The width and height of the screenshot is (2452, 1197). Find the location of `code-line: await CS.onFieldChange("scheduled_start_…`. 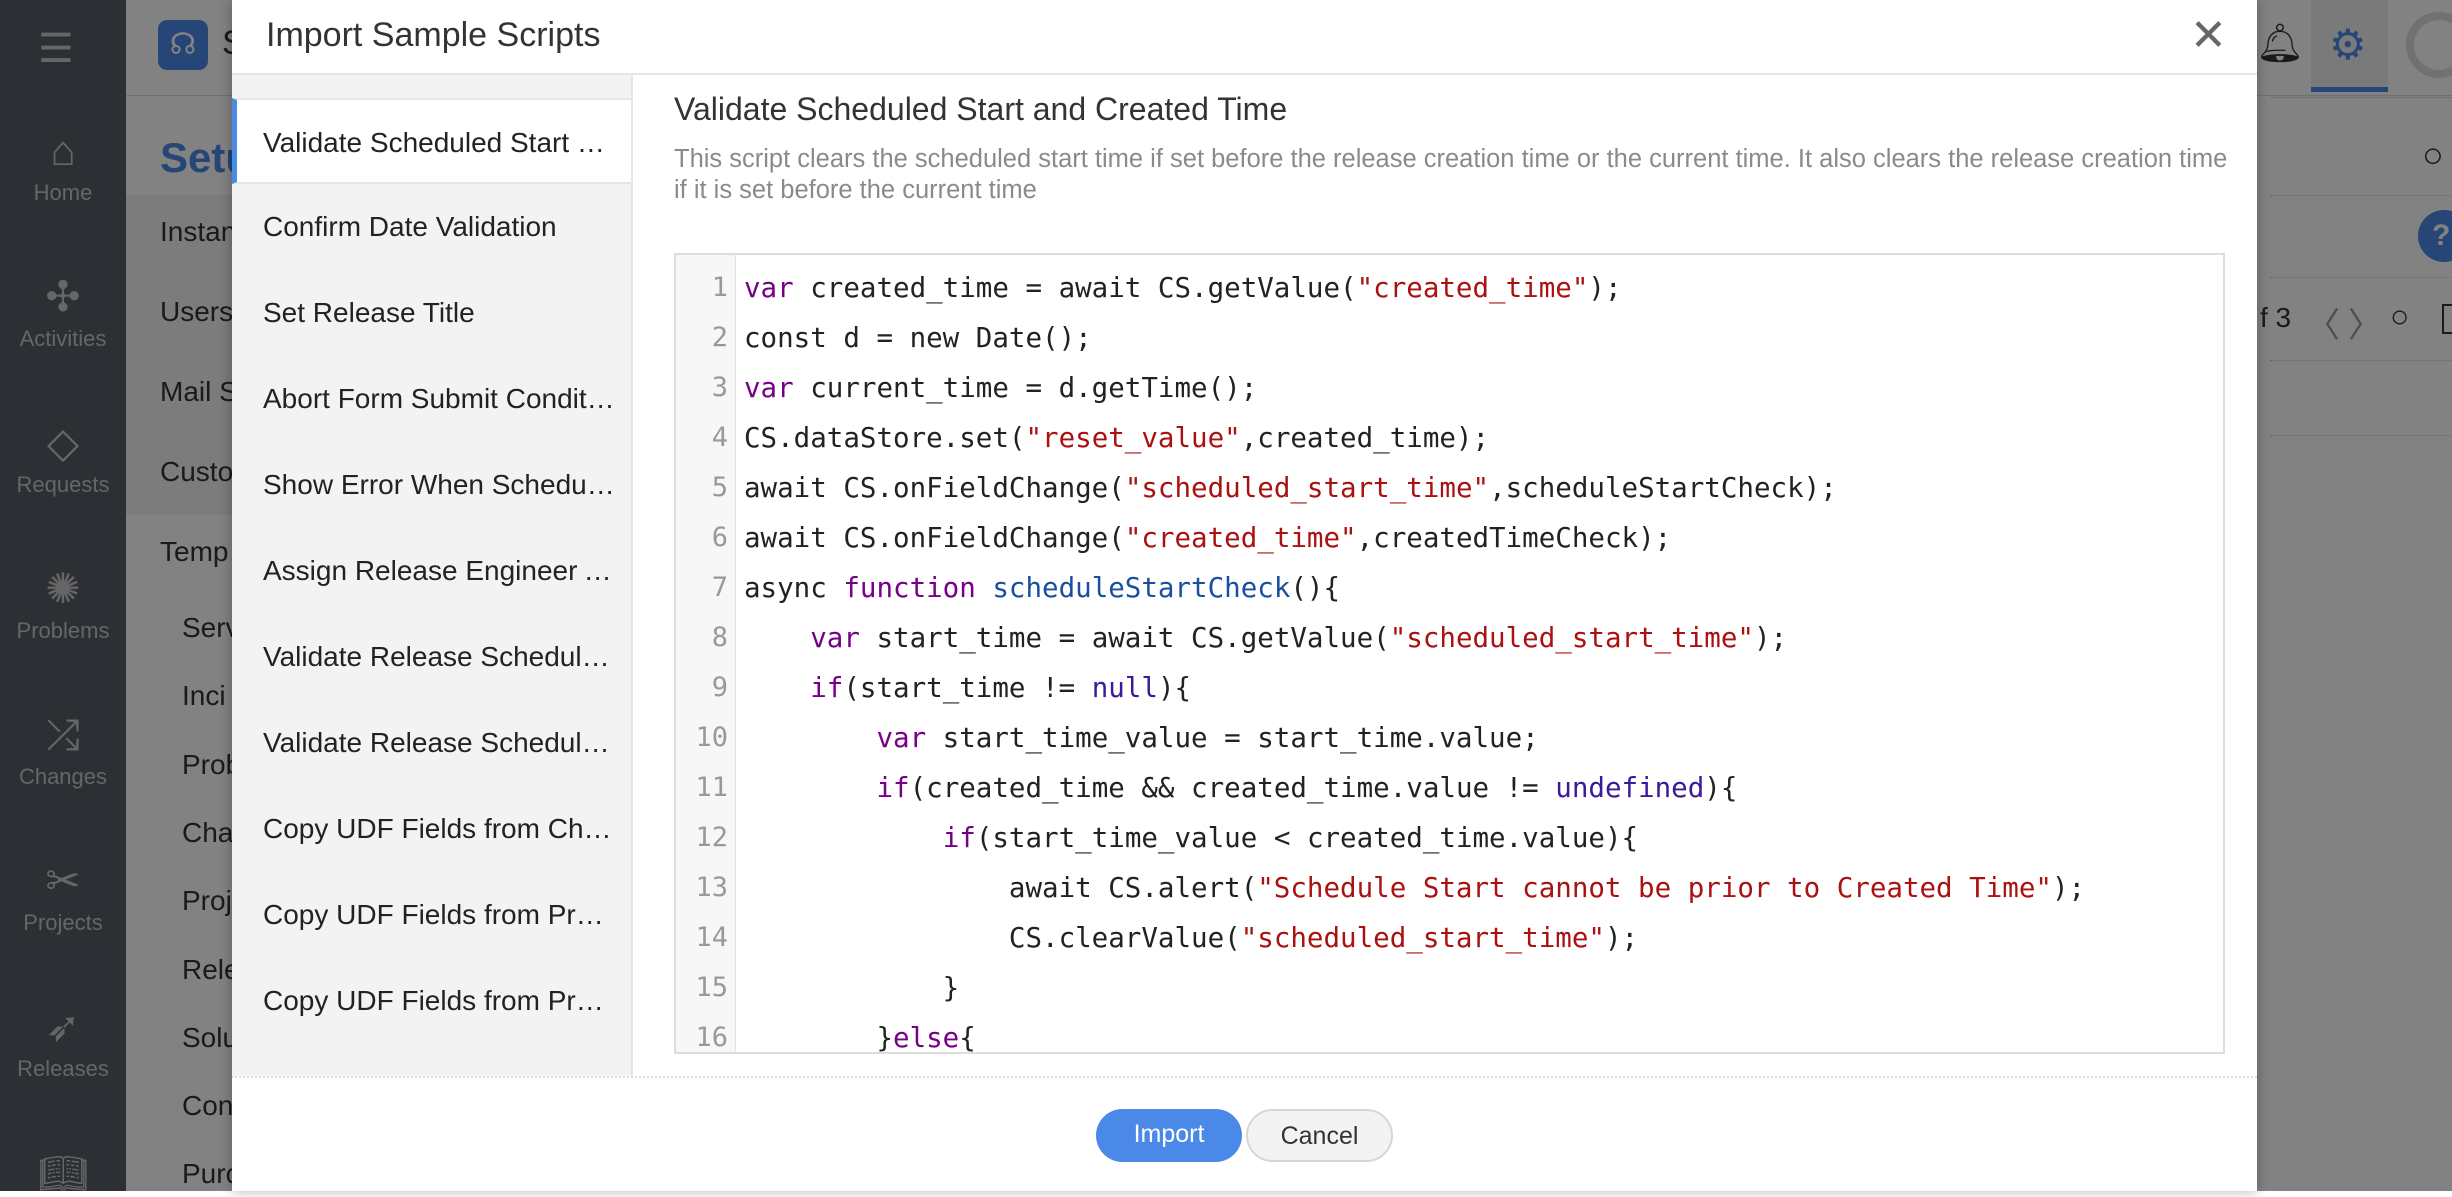

code-line: await CS.onFieldChange("scheduled_start_… is located at coordinates (1290, 488).